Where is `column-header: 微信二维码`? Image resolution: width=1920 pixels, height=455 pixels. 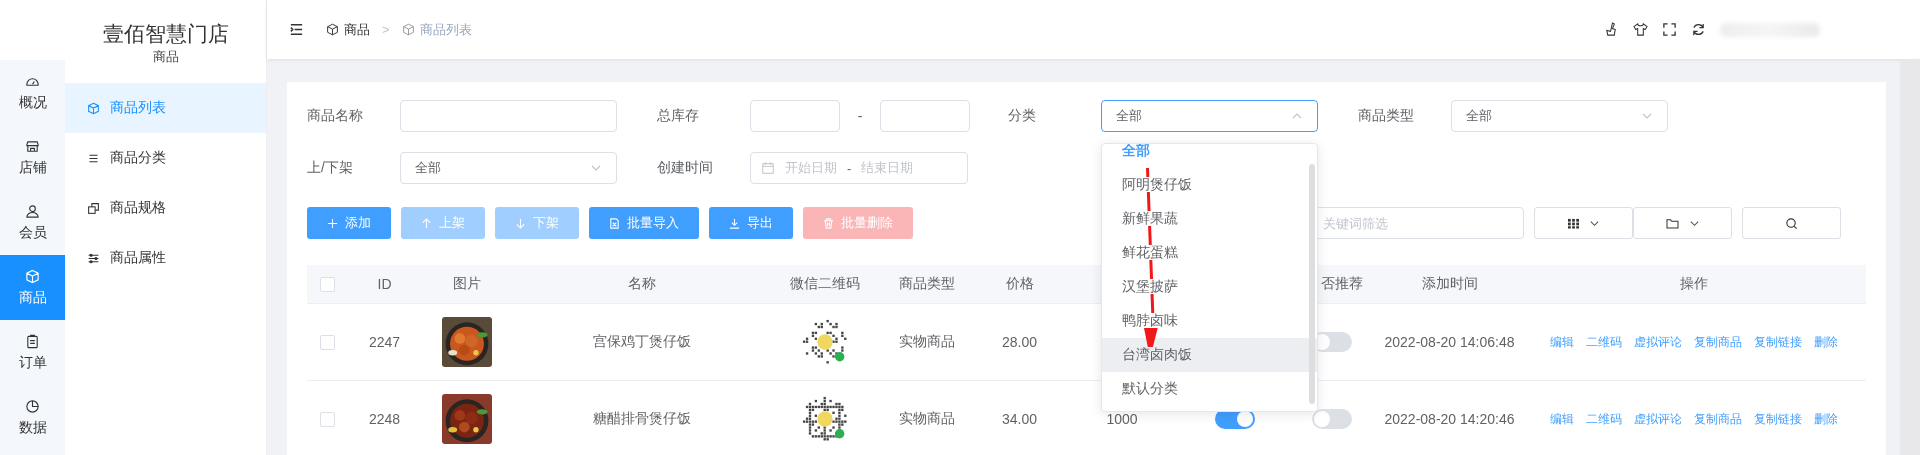 column-header: 微信二维码 is located at coordinates (824, 284).